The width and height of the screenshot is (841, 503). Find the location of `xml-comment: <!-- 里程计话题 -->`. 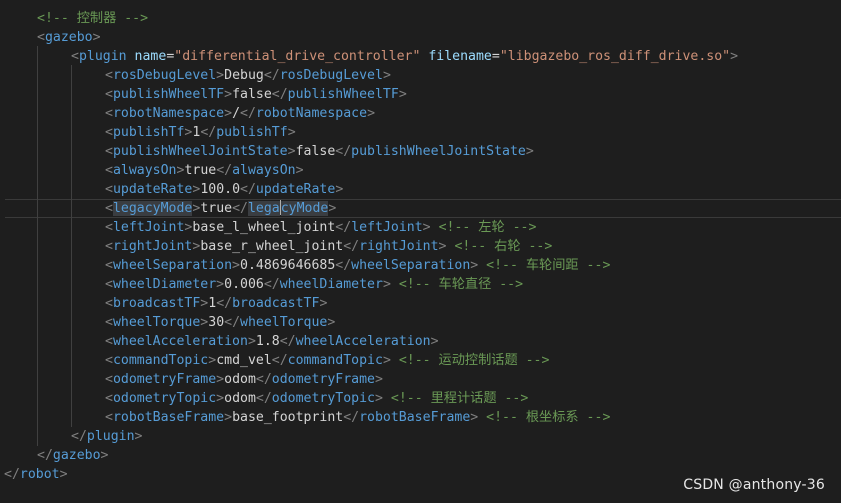

xml-comment: <!-- 里程计话题 --> is located at coordinates (459, 398).